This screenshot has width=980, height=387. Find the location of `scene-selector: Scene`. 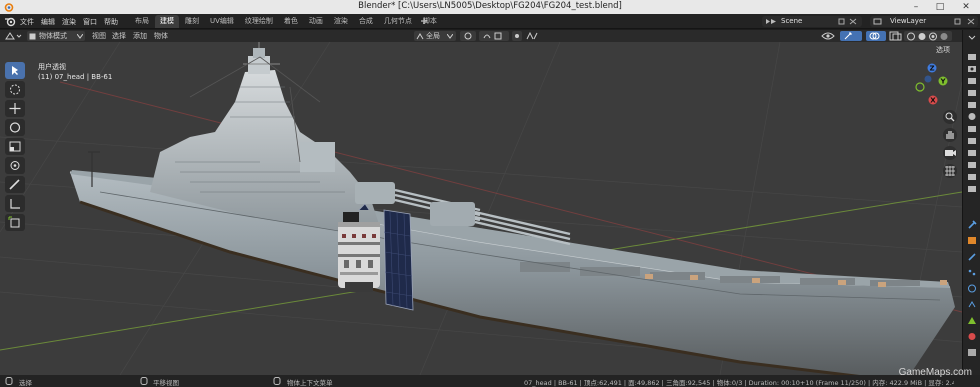

scene-selector: Scene is located at coordinates (812, 21).